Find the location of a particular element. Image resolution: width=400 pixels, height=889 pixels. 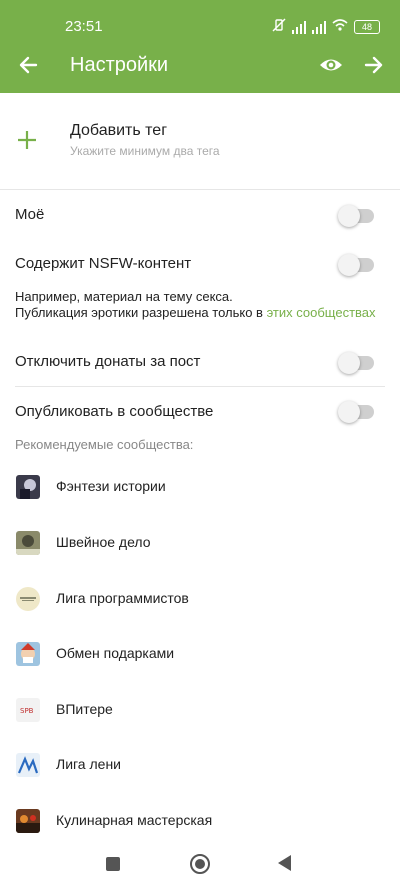

plus-icon is located at coordinates (27, 140).